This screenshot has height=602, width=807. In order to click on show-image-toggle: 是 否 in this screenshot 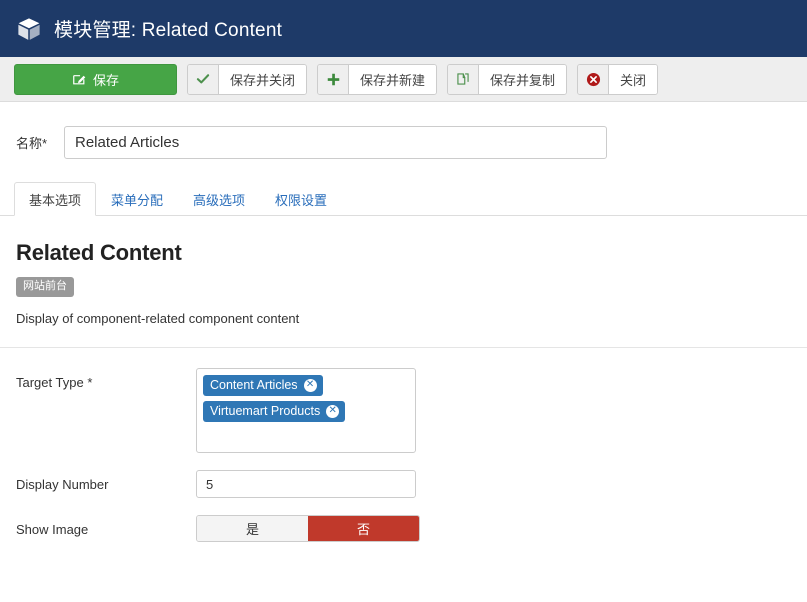, I will do `click(308, 528)`.